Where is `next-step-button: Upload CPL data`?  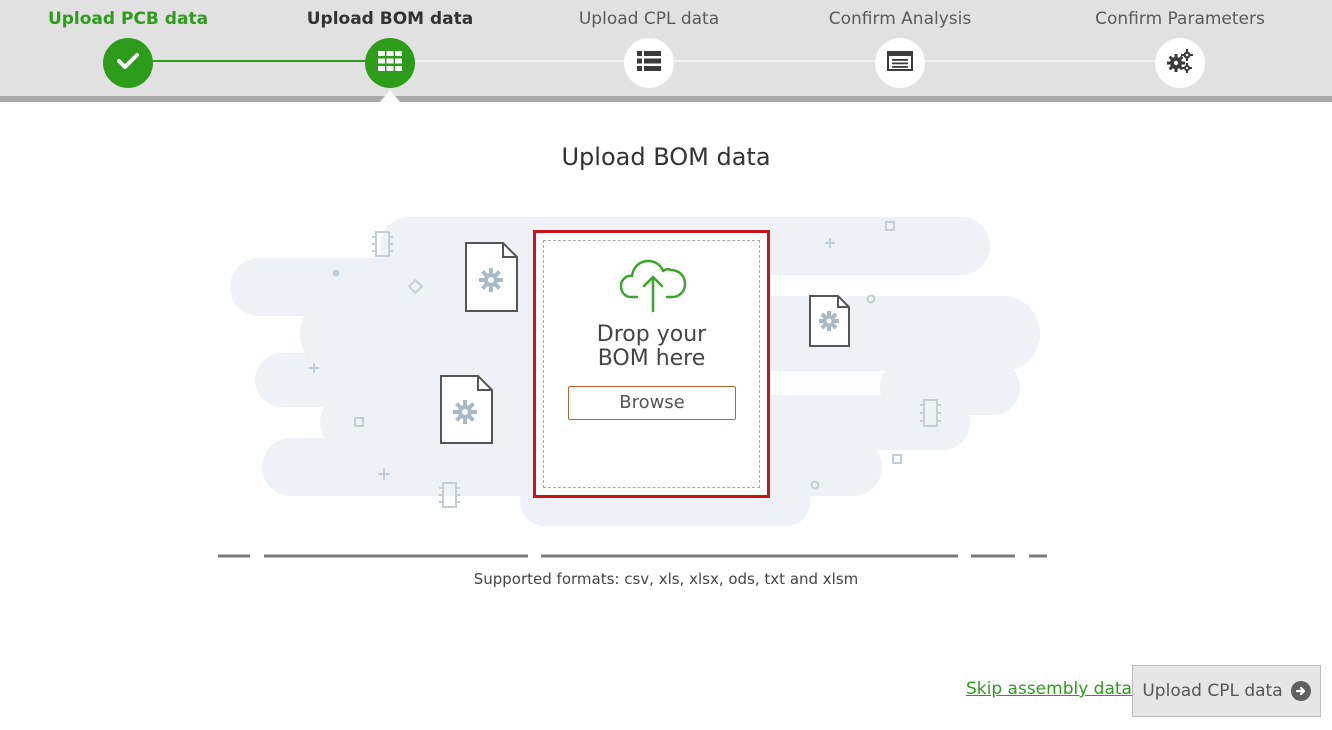 next-step-button: Upload CPL data is located at coordinates (1226, 691).